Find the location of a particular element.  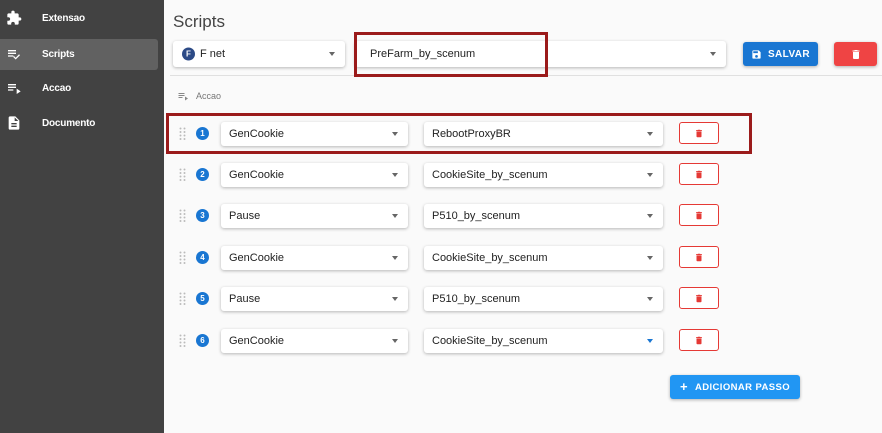

save-button: SALVAR is located at coordinates (780, 54).